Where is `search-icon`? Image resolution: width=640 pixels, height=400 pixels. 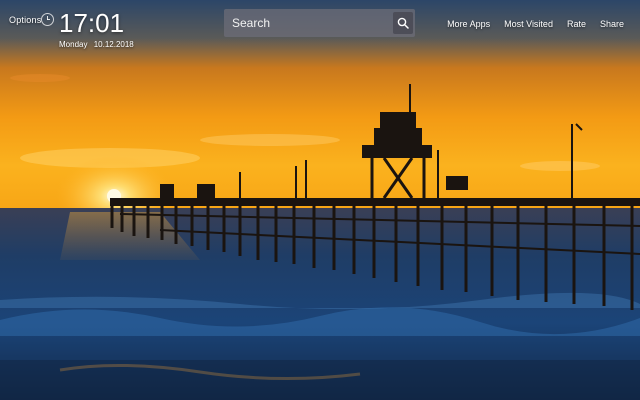 search-icon is located at coordinates (403, 23).